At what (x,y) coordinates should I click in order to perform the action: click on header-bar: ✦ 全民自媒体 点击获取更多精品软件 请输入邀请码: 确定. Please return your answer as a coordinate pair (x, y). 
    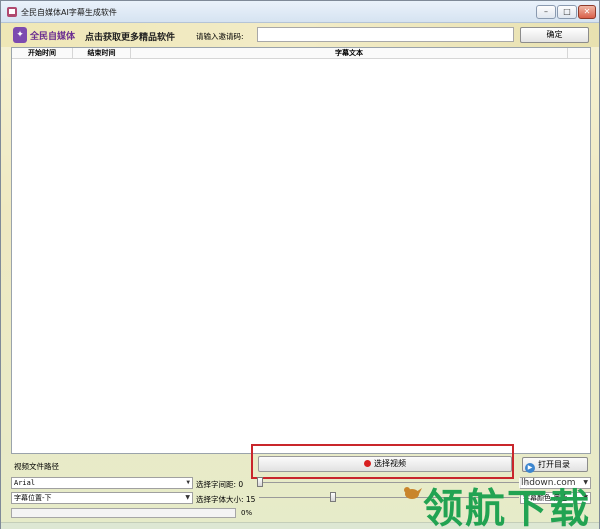
    Looking at the image, I should click on (300, 35).